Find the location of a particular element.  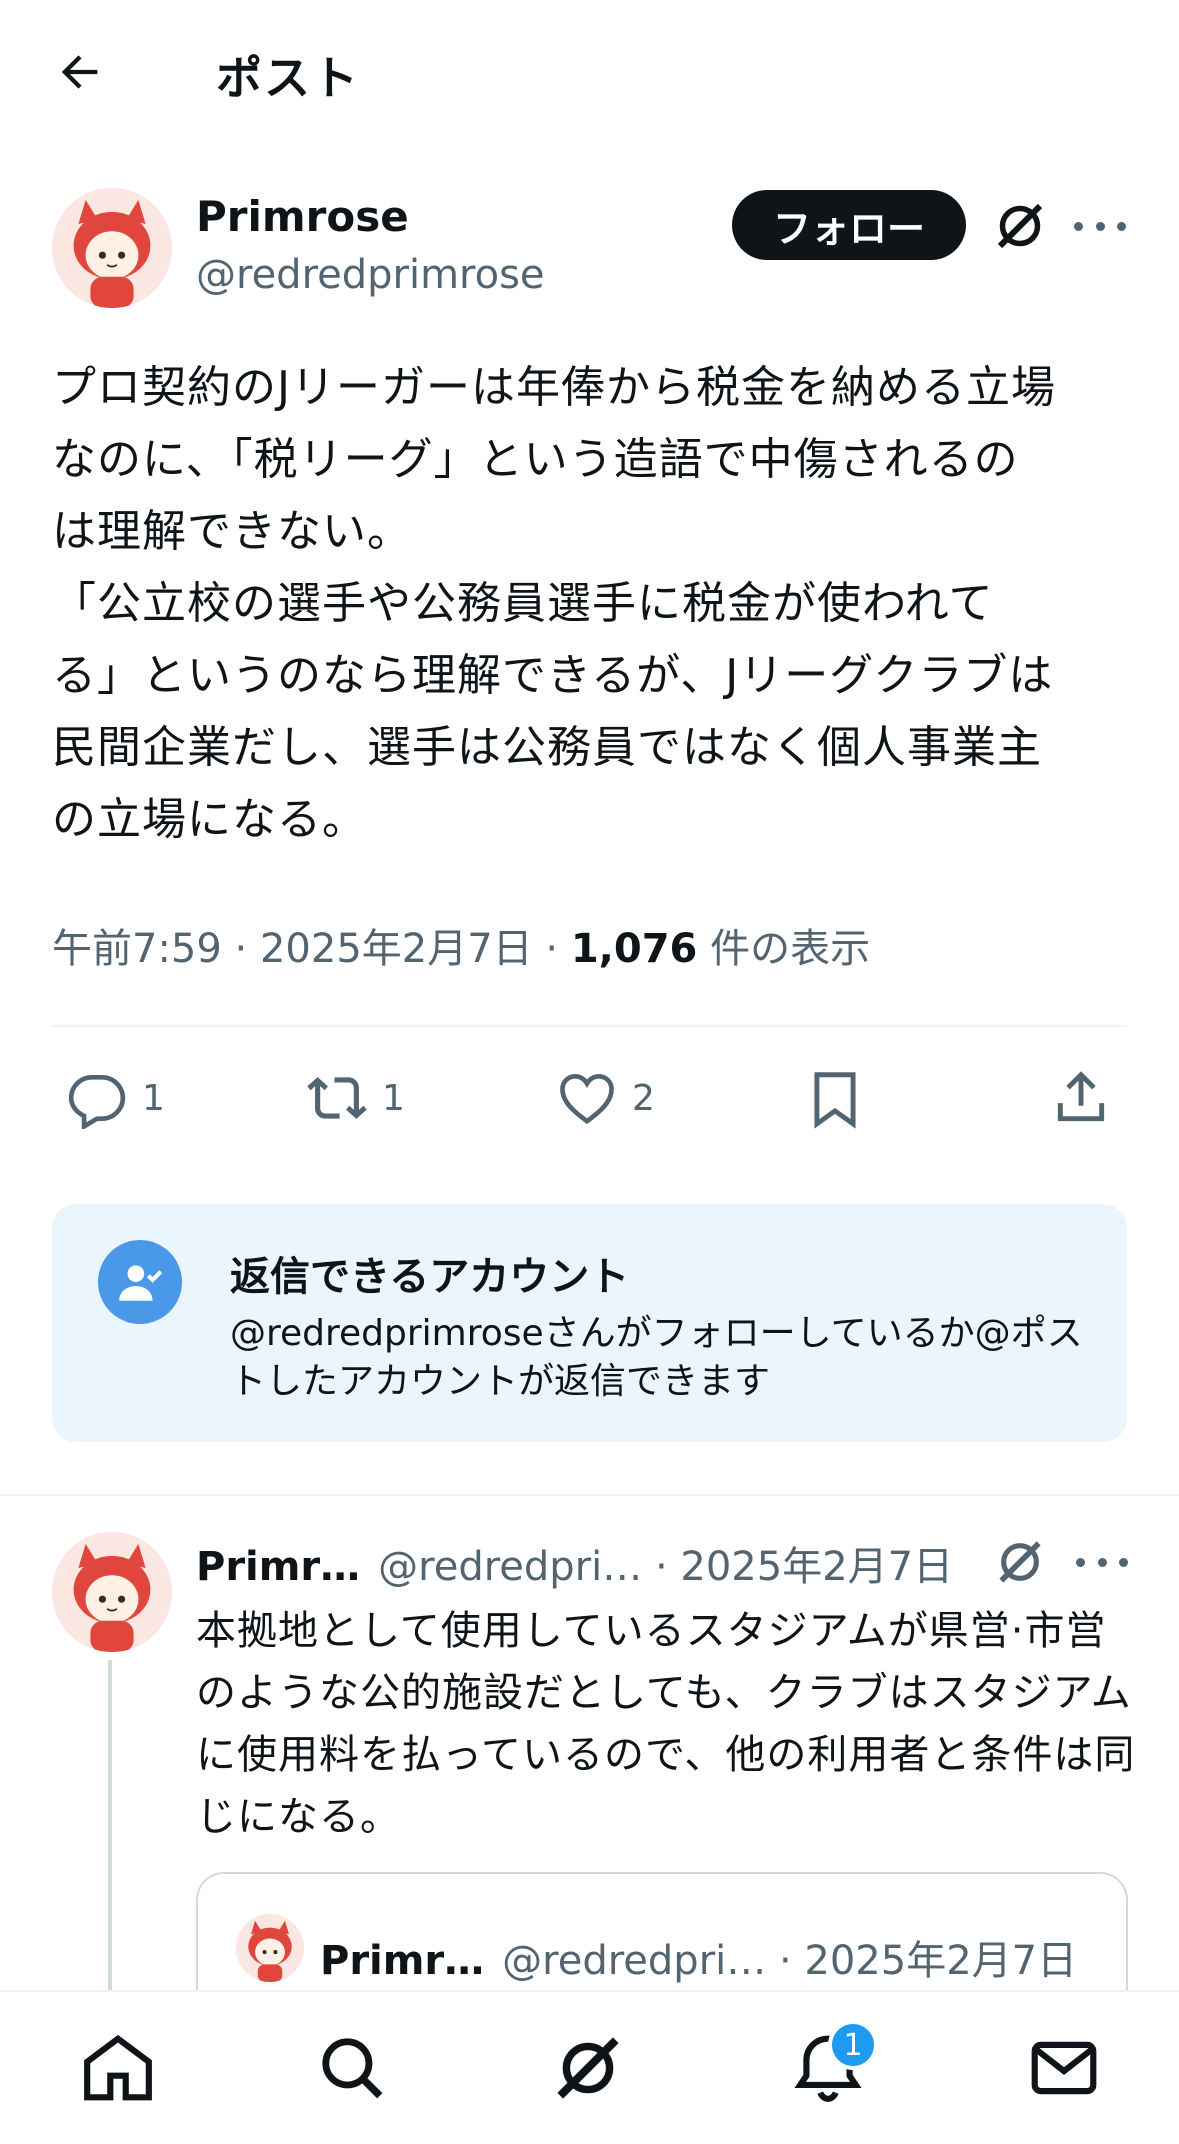

repost-button: 1 is located at coordinates (355, 1098).